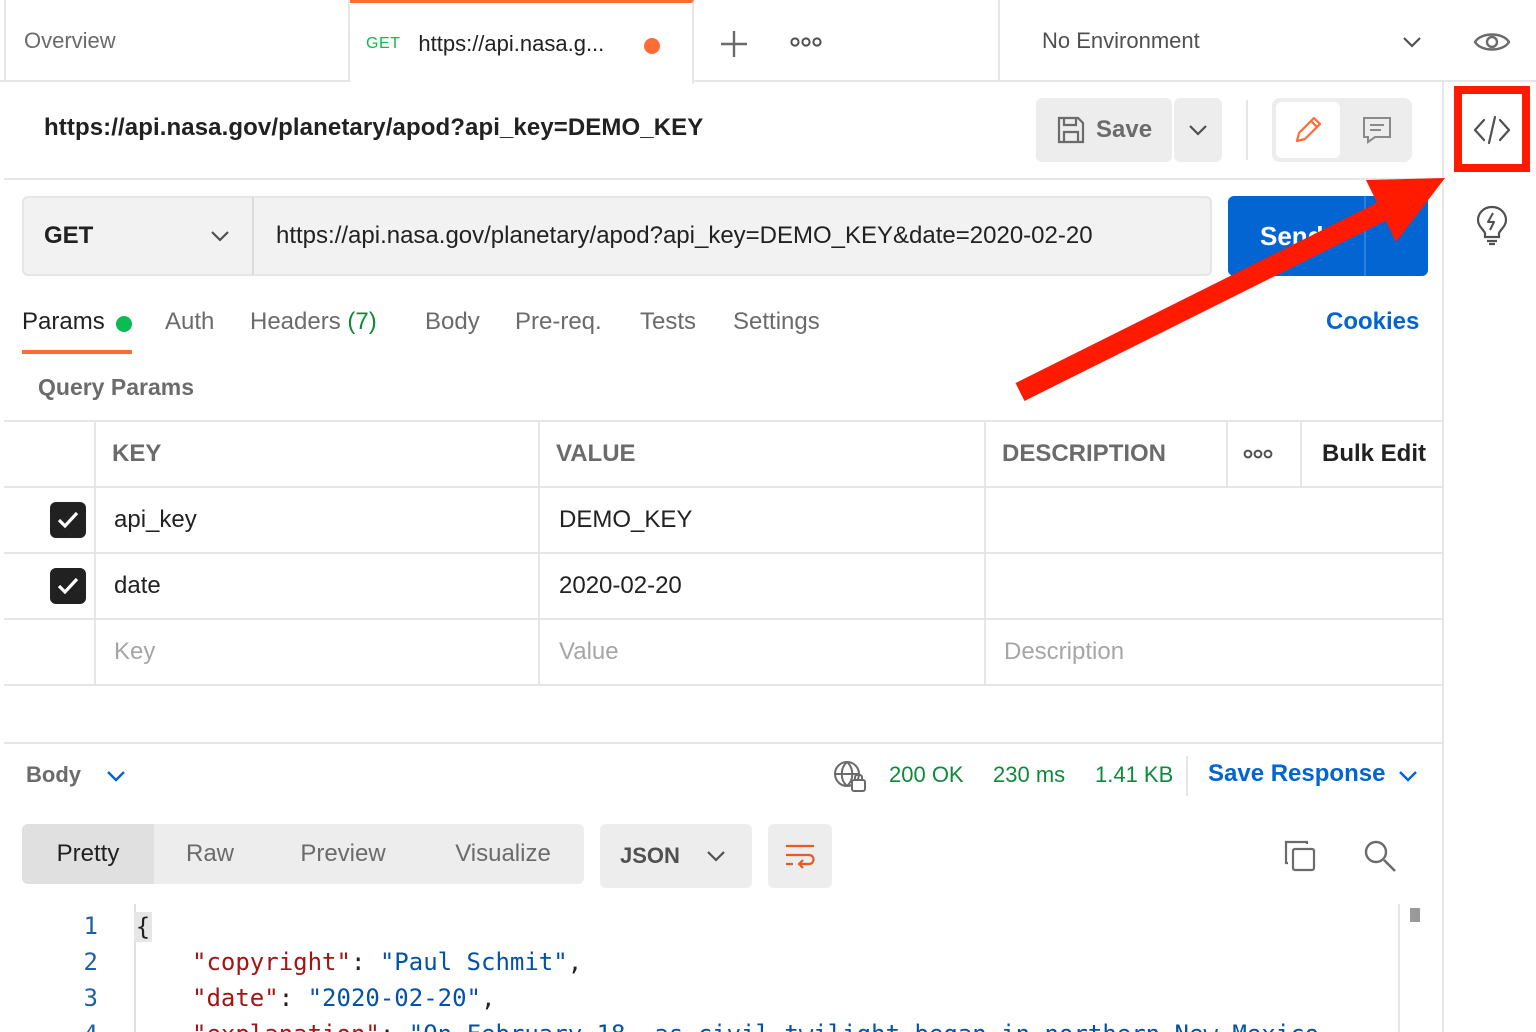 The image size is (1536, 1032). What do you see at coordinates (1492, 42) in the screenshot?
I see `environment-quick-look-eye-icon` at bounding box center [1492, 42].